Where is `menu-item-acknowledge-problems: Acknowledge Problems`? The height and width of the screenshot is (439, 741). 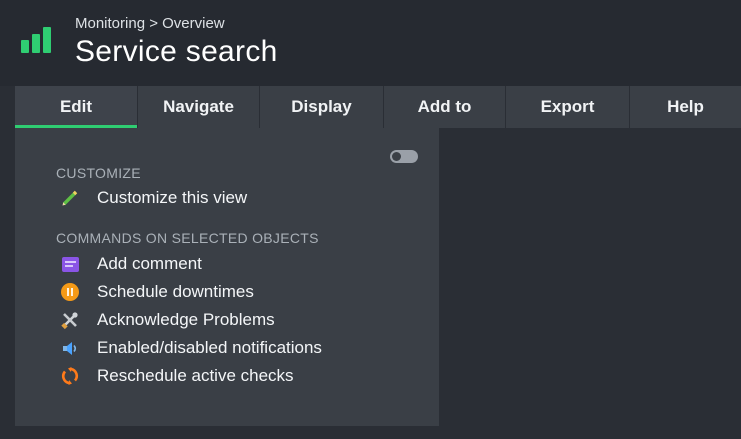
menu-item-acknowledge-problems: Acknowledge Problems is located at coordinates (167, 320).